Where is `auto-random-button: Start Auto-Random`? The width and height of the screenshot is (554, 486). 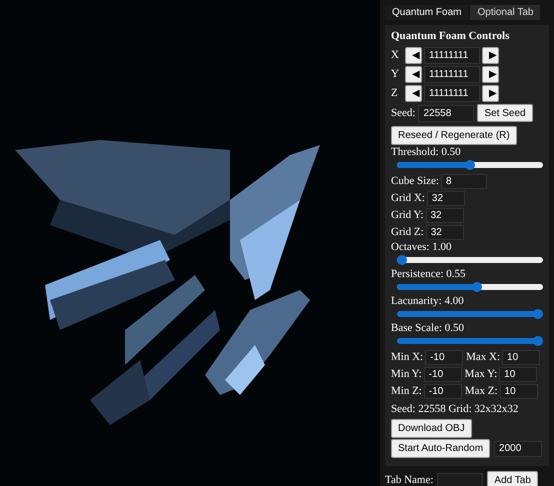 auto-random-button: Start Auto-Random is located at coordinates (440, 448).